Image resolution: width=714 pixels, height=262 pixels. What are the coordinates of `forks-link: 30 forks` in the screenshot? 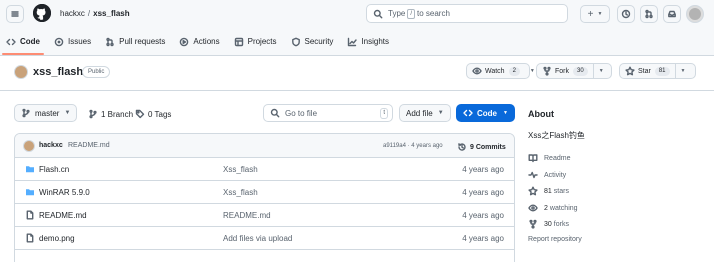 It's located at (548, 224).